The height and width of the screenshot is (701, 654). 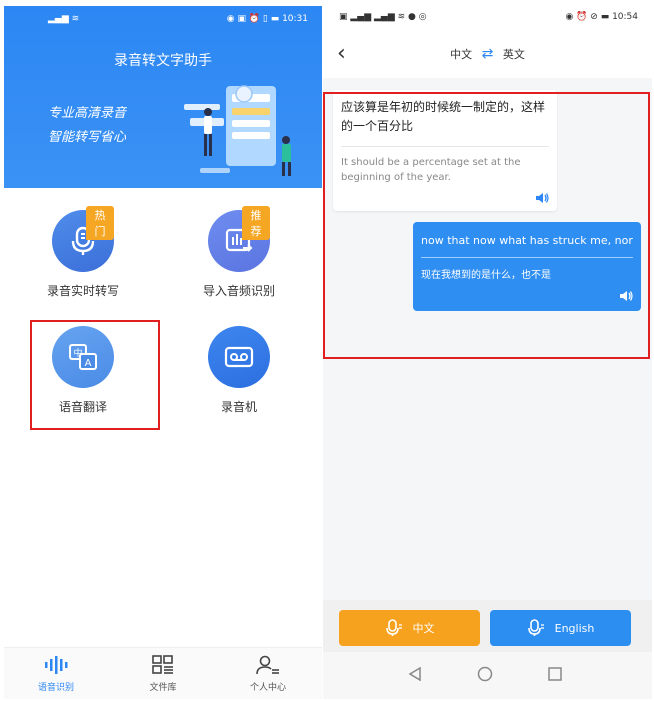 What do you see at coordinates (163, 665) in the screenshot?
I see `grid-icon` at bounding box center [163, 665].